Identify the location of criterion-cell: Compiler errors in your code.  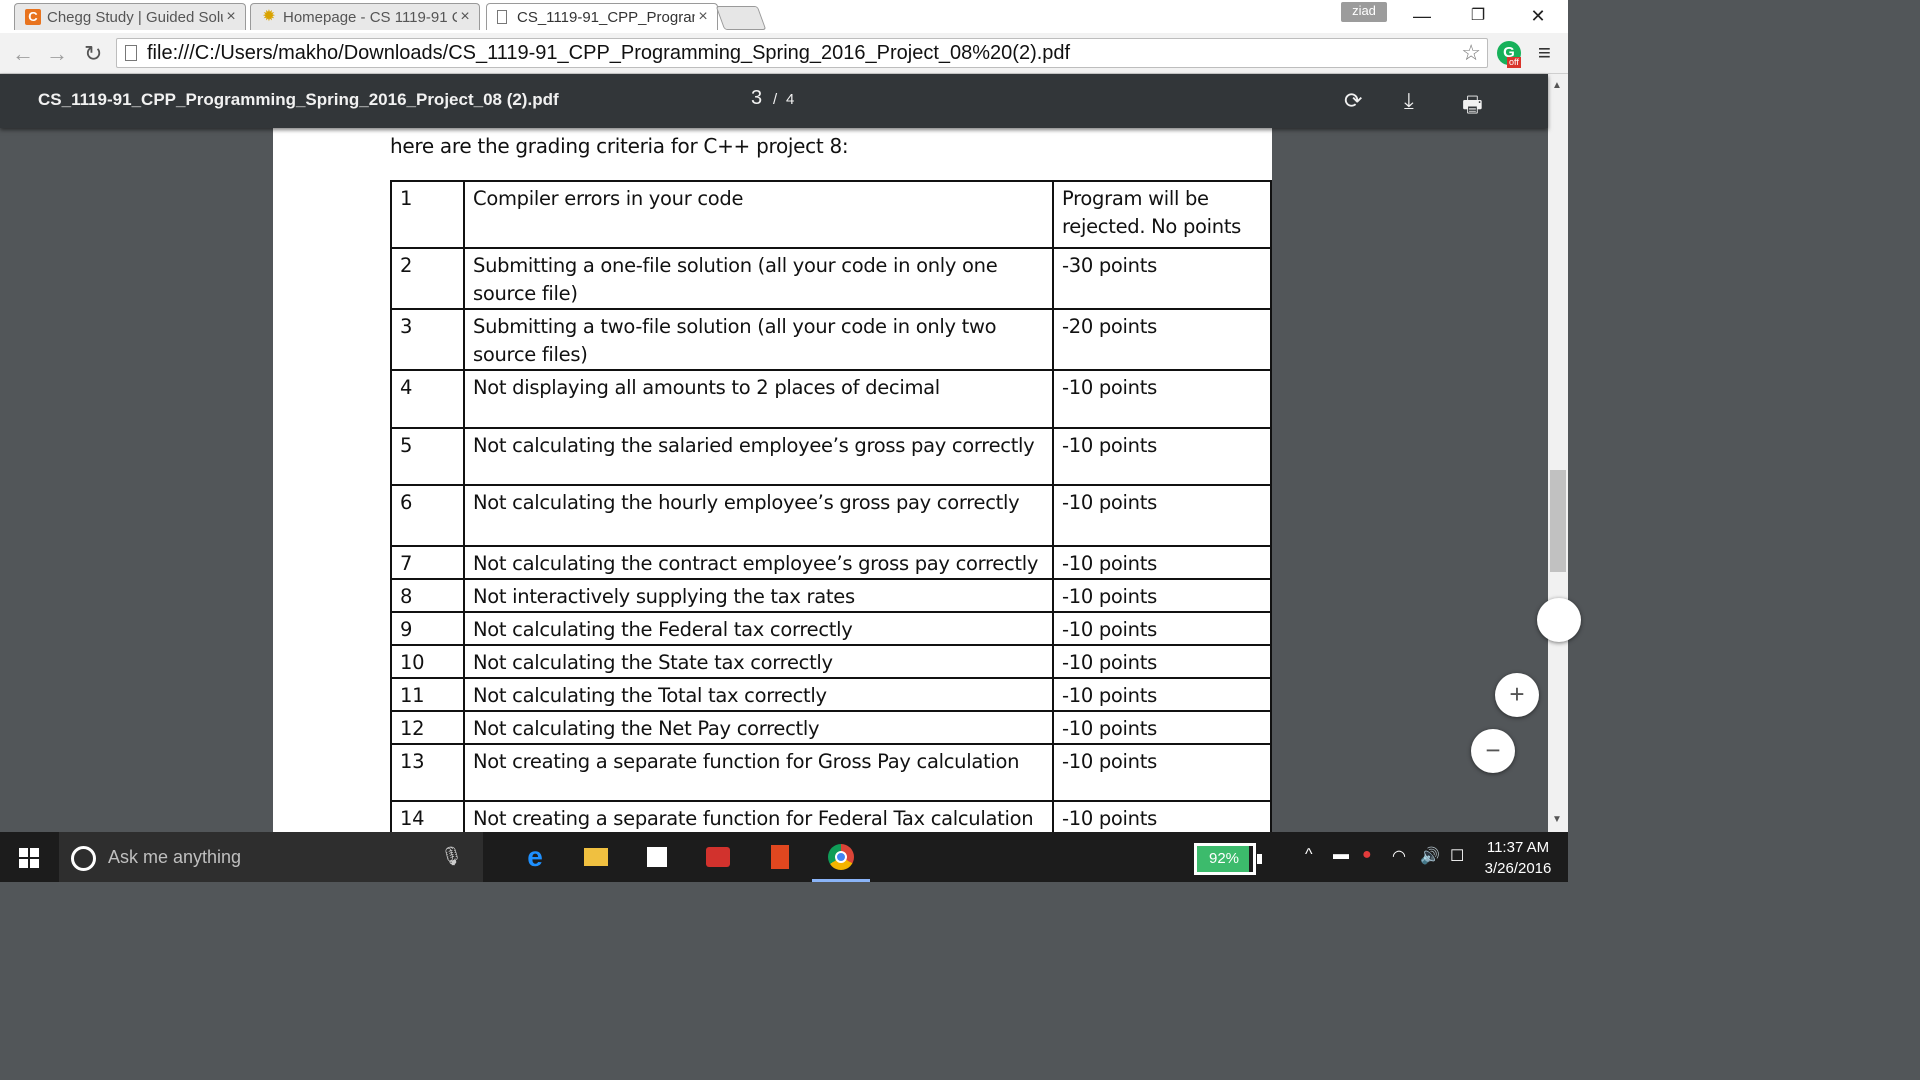
(758, 214).